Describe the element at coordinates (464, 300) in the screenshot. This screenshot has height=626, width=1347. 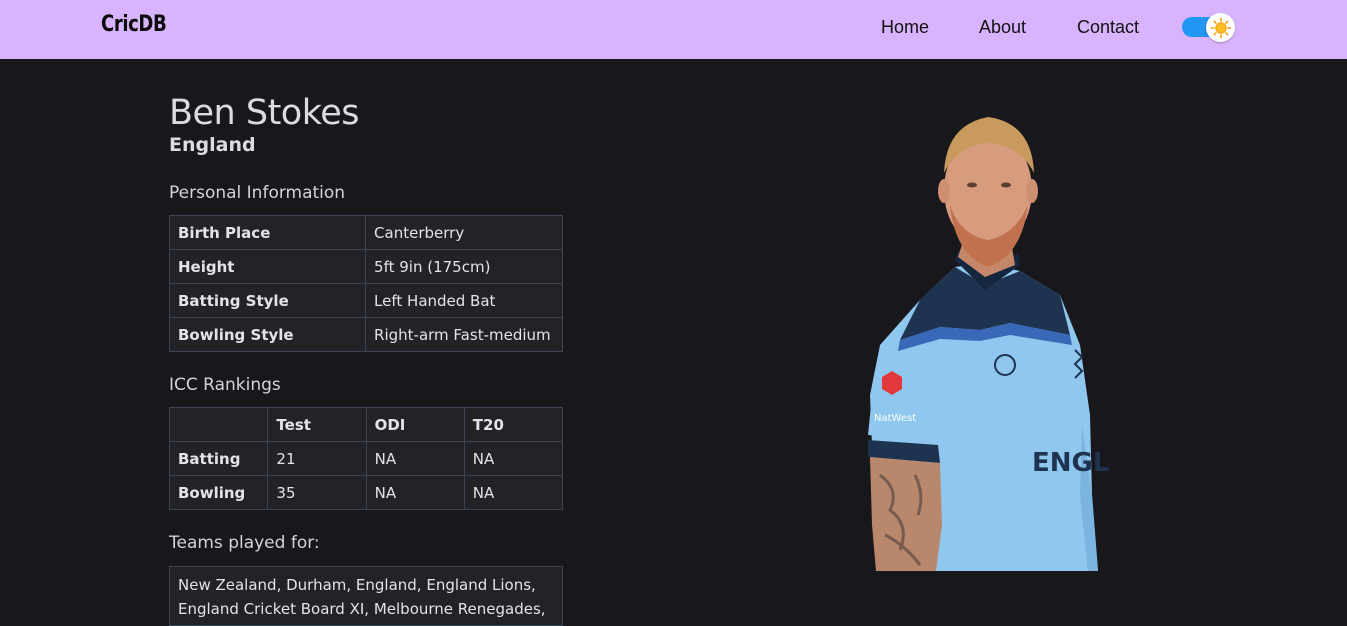
I see `table-cell-value: Left Handed Bat` at that location.